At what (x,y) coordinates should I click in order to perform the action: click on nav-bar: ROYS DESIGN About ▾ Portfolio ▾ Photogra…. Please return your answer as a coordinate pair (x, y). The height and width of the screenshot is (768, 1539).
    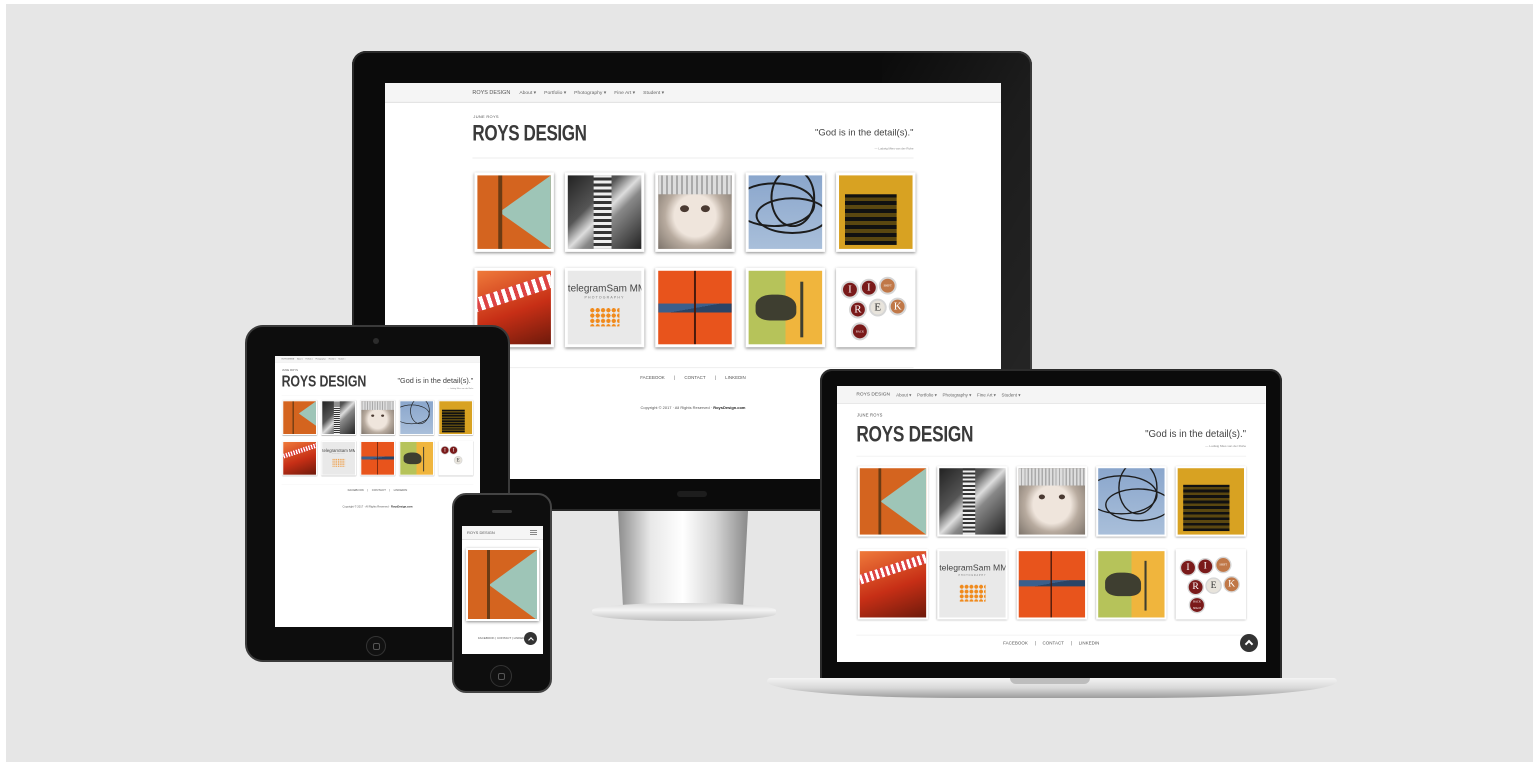
    Looking at the image, I should click on (1051, 395).